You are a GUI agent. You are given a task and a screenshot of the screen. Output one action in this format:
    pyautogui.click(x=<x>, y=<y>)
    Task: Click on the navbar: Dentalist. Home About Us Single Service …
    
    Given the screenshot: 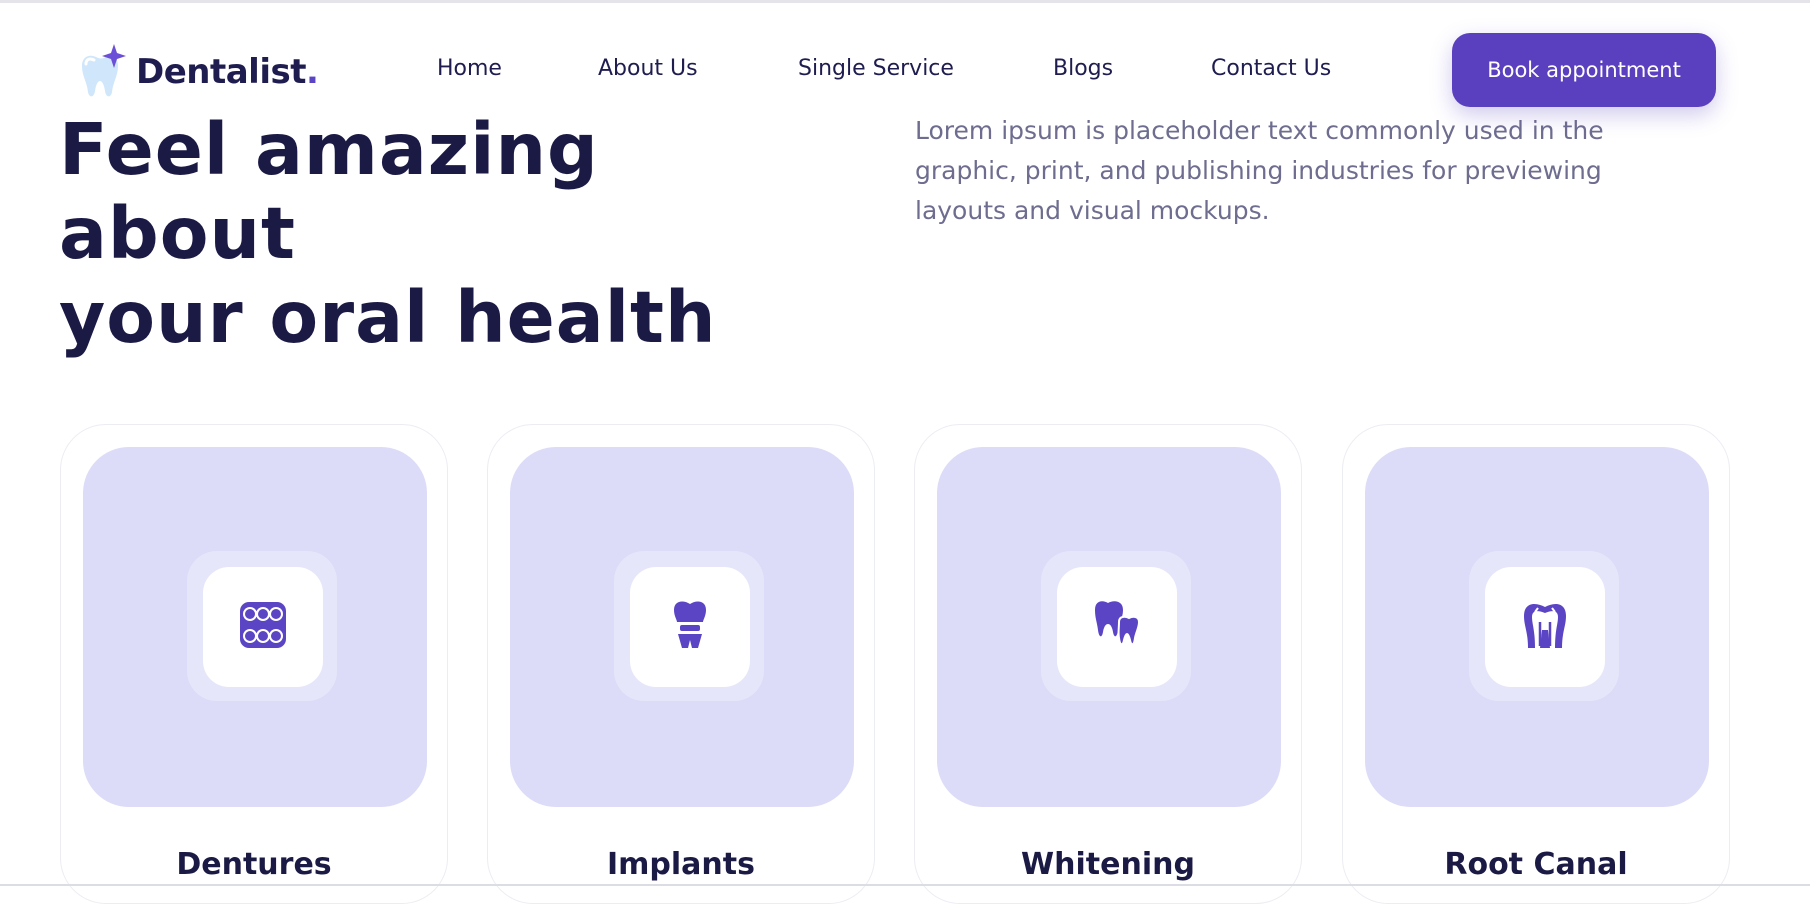 What is the action you would take?
    pyautogui.click(x=905, y=56)
    